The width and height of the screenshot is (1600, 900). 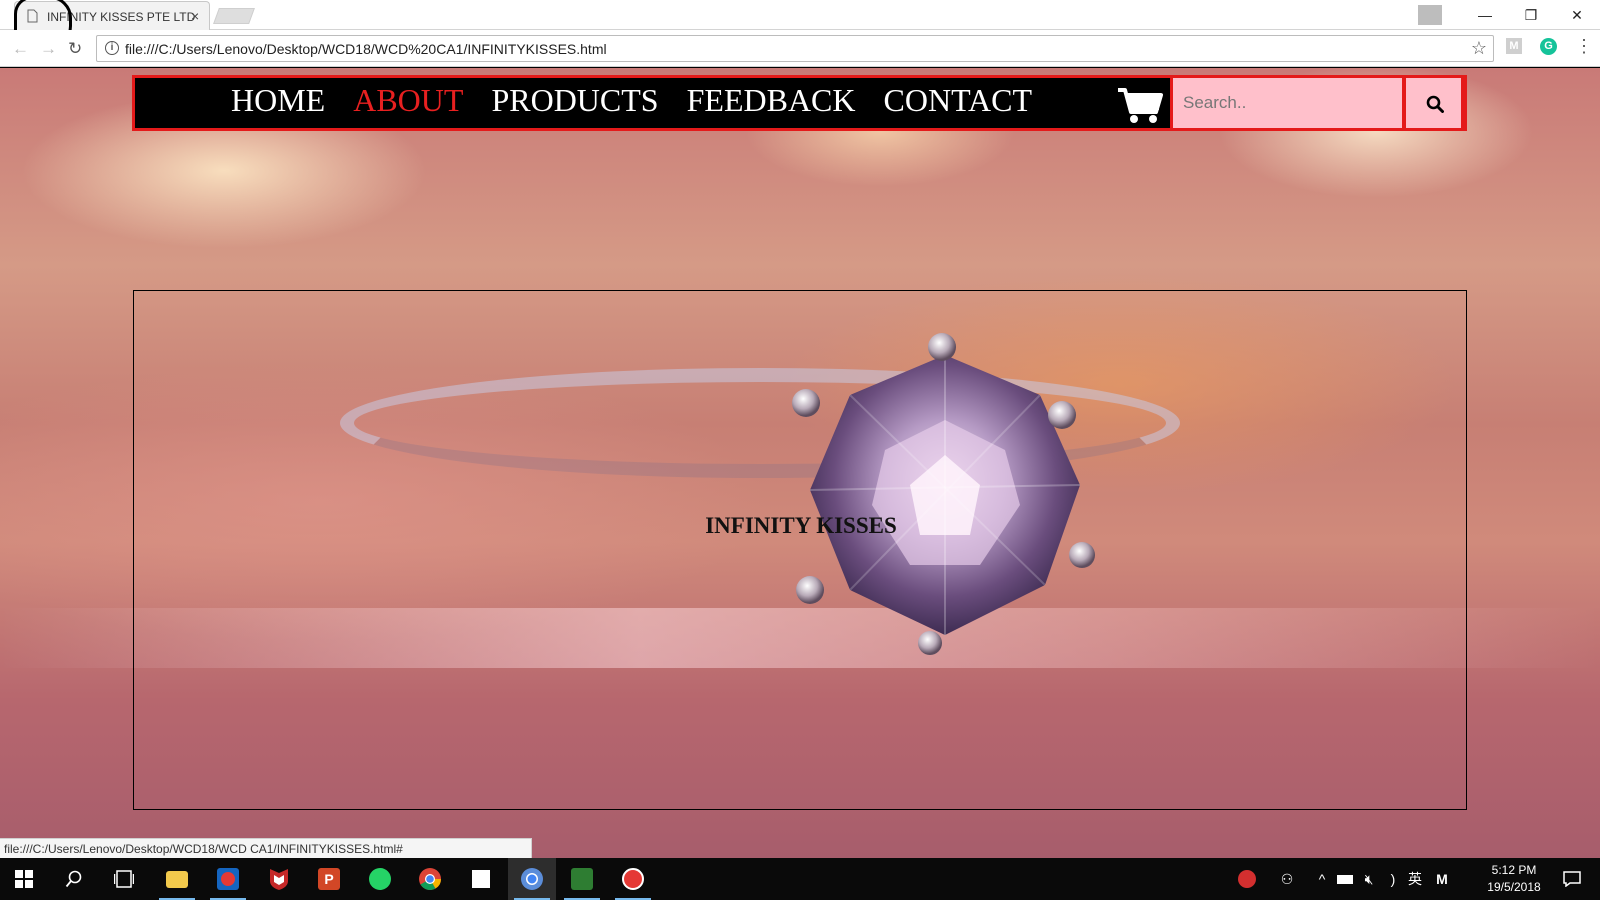 I want to click on notifications-icon, so click(x=1572, y=879).